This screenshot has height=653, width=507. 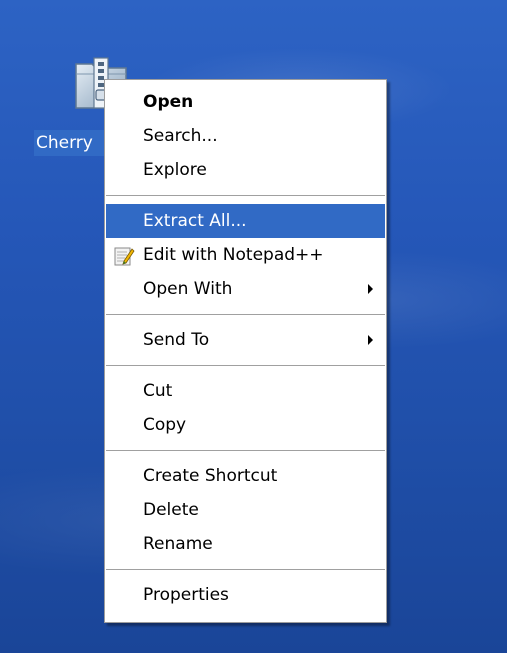 I want to click on menu-item-explore: Explore, so click(x=245, y=170).